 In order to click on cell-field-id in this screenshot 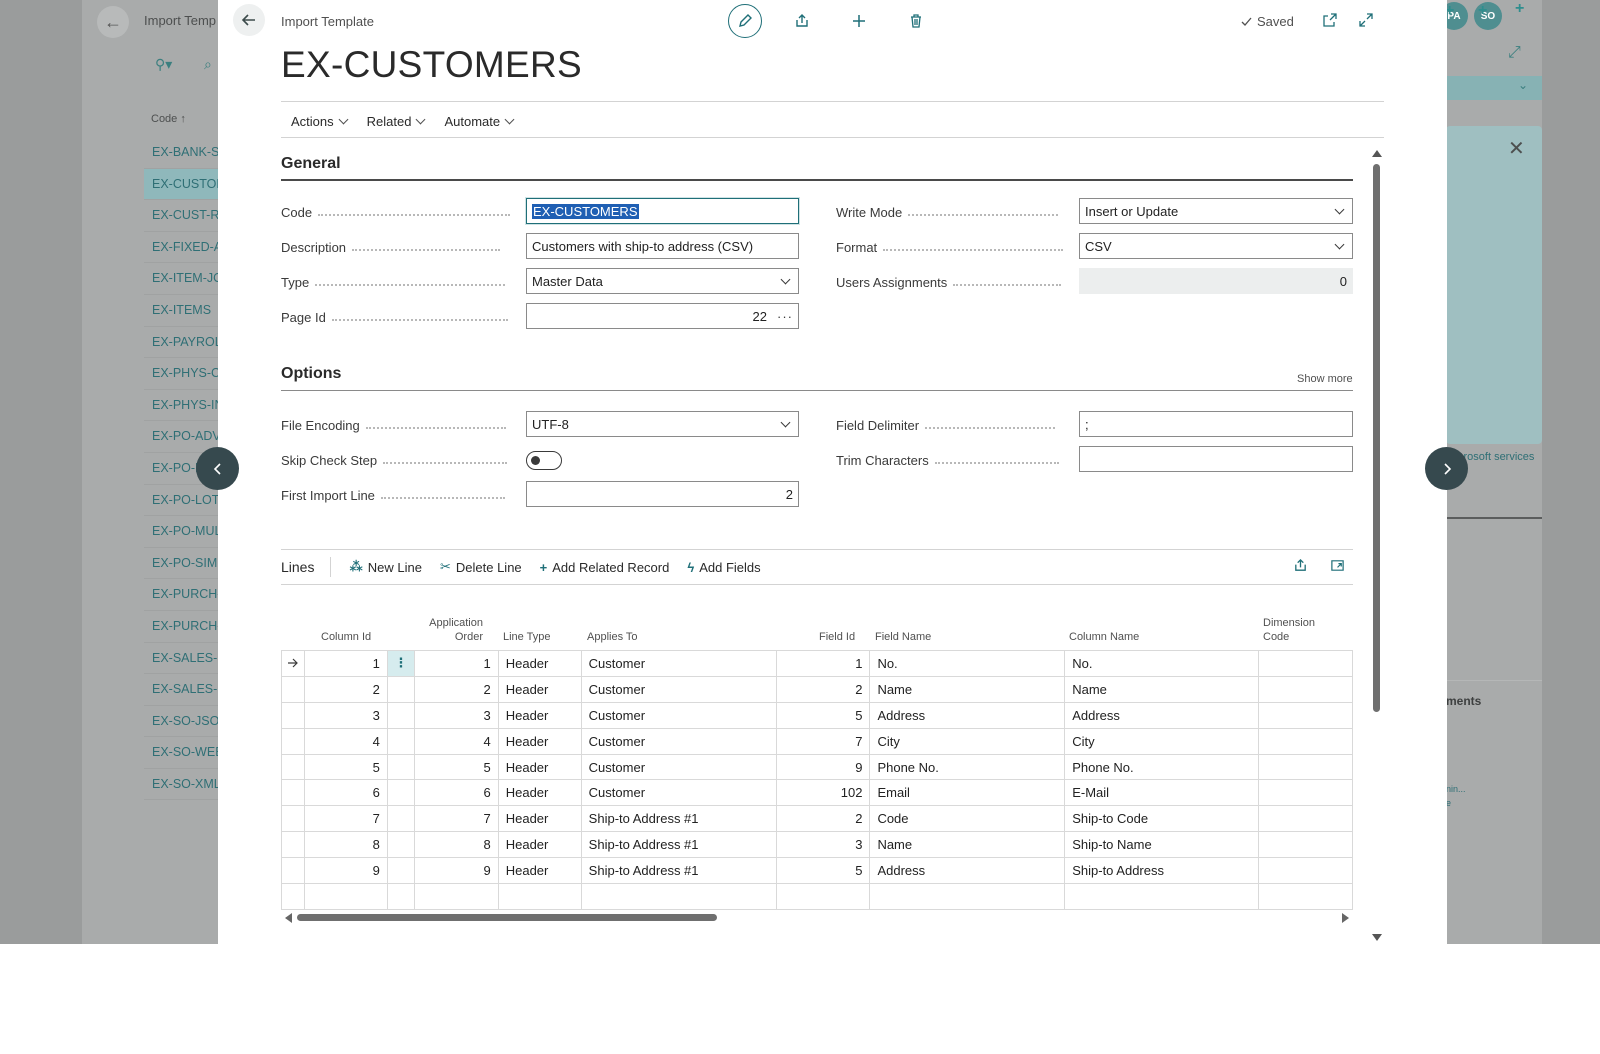, I will do `click(823, 896)`.